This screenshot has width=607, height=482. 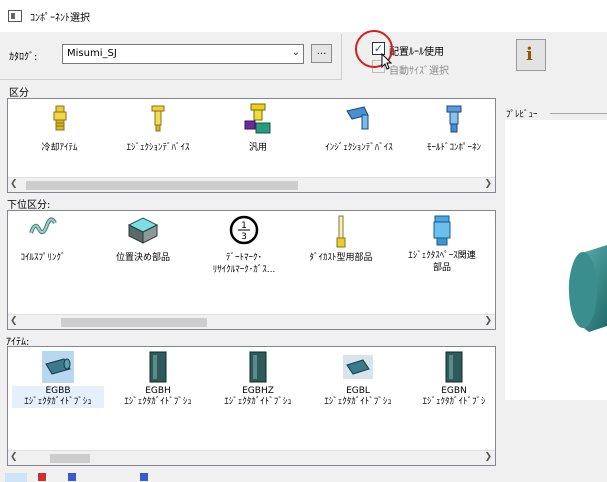 What do you see at coordinates (60, 18) in the screenshot?
I see `window-title: ｺﾝﾎﾟｰﾈﾝﾄ選択` at bounding box center [60, 18].